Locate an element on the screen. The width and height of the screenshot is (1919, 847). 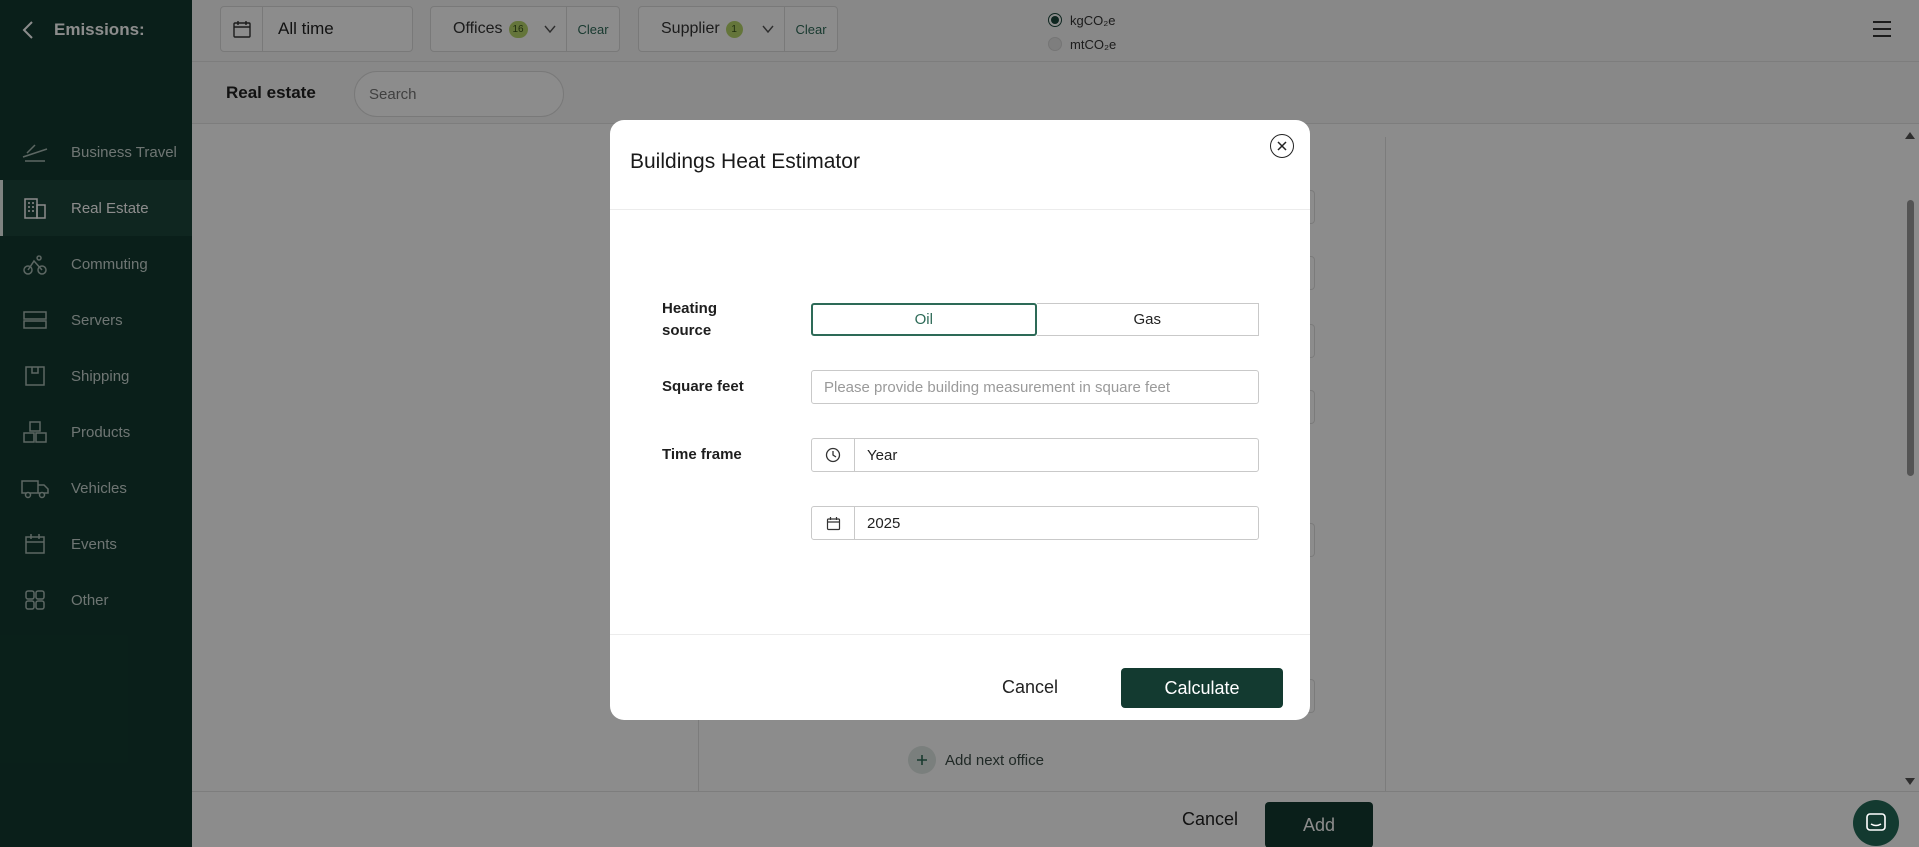
dialog-title: Buildings Heat Estimator is located at coordinates (745, 161).